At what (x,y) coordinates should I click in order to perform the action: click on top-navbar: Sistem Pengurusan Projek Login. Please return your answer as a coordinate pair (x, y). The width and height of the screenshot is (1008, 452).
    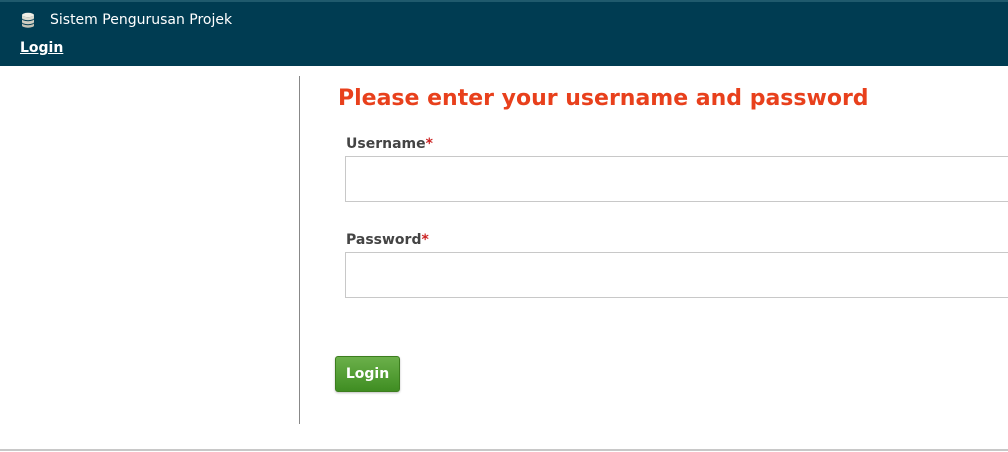
    Looking at the image, I should click on (504, 33).